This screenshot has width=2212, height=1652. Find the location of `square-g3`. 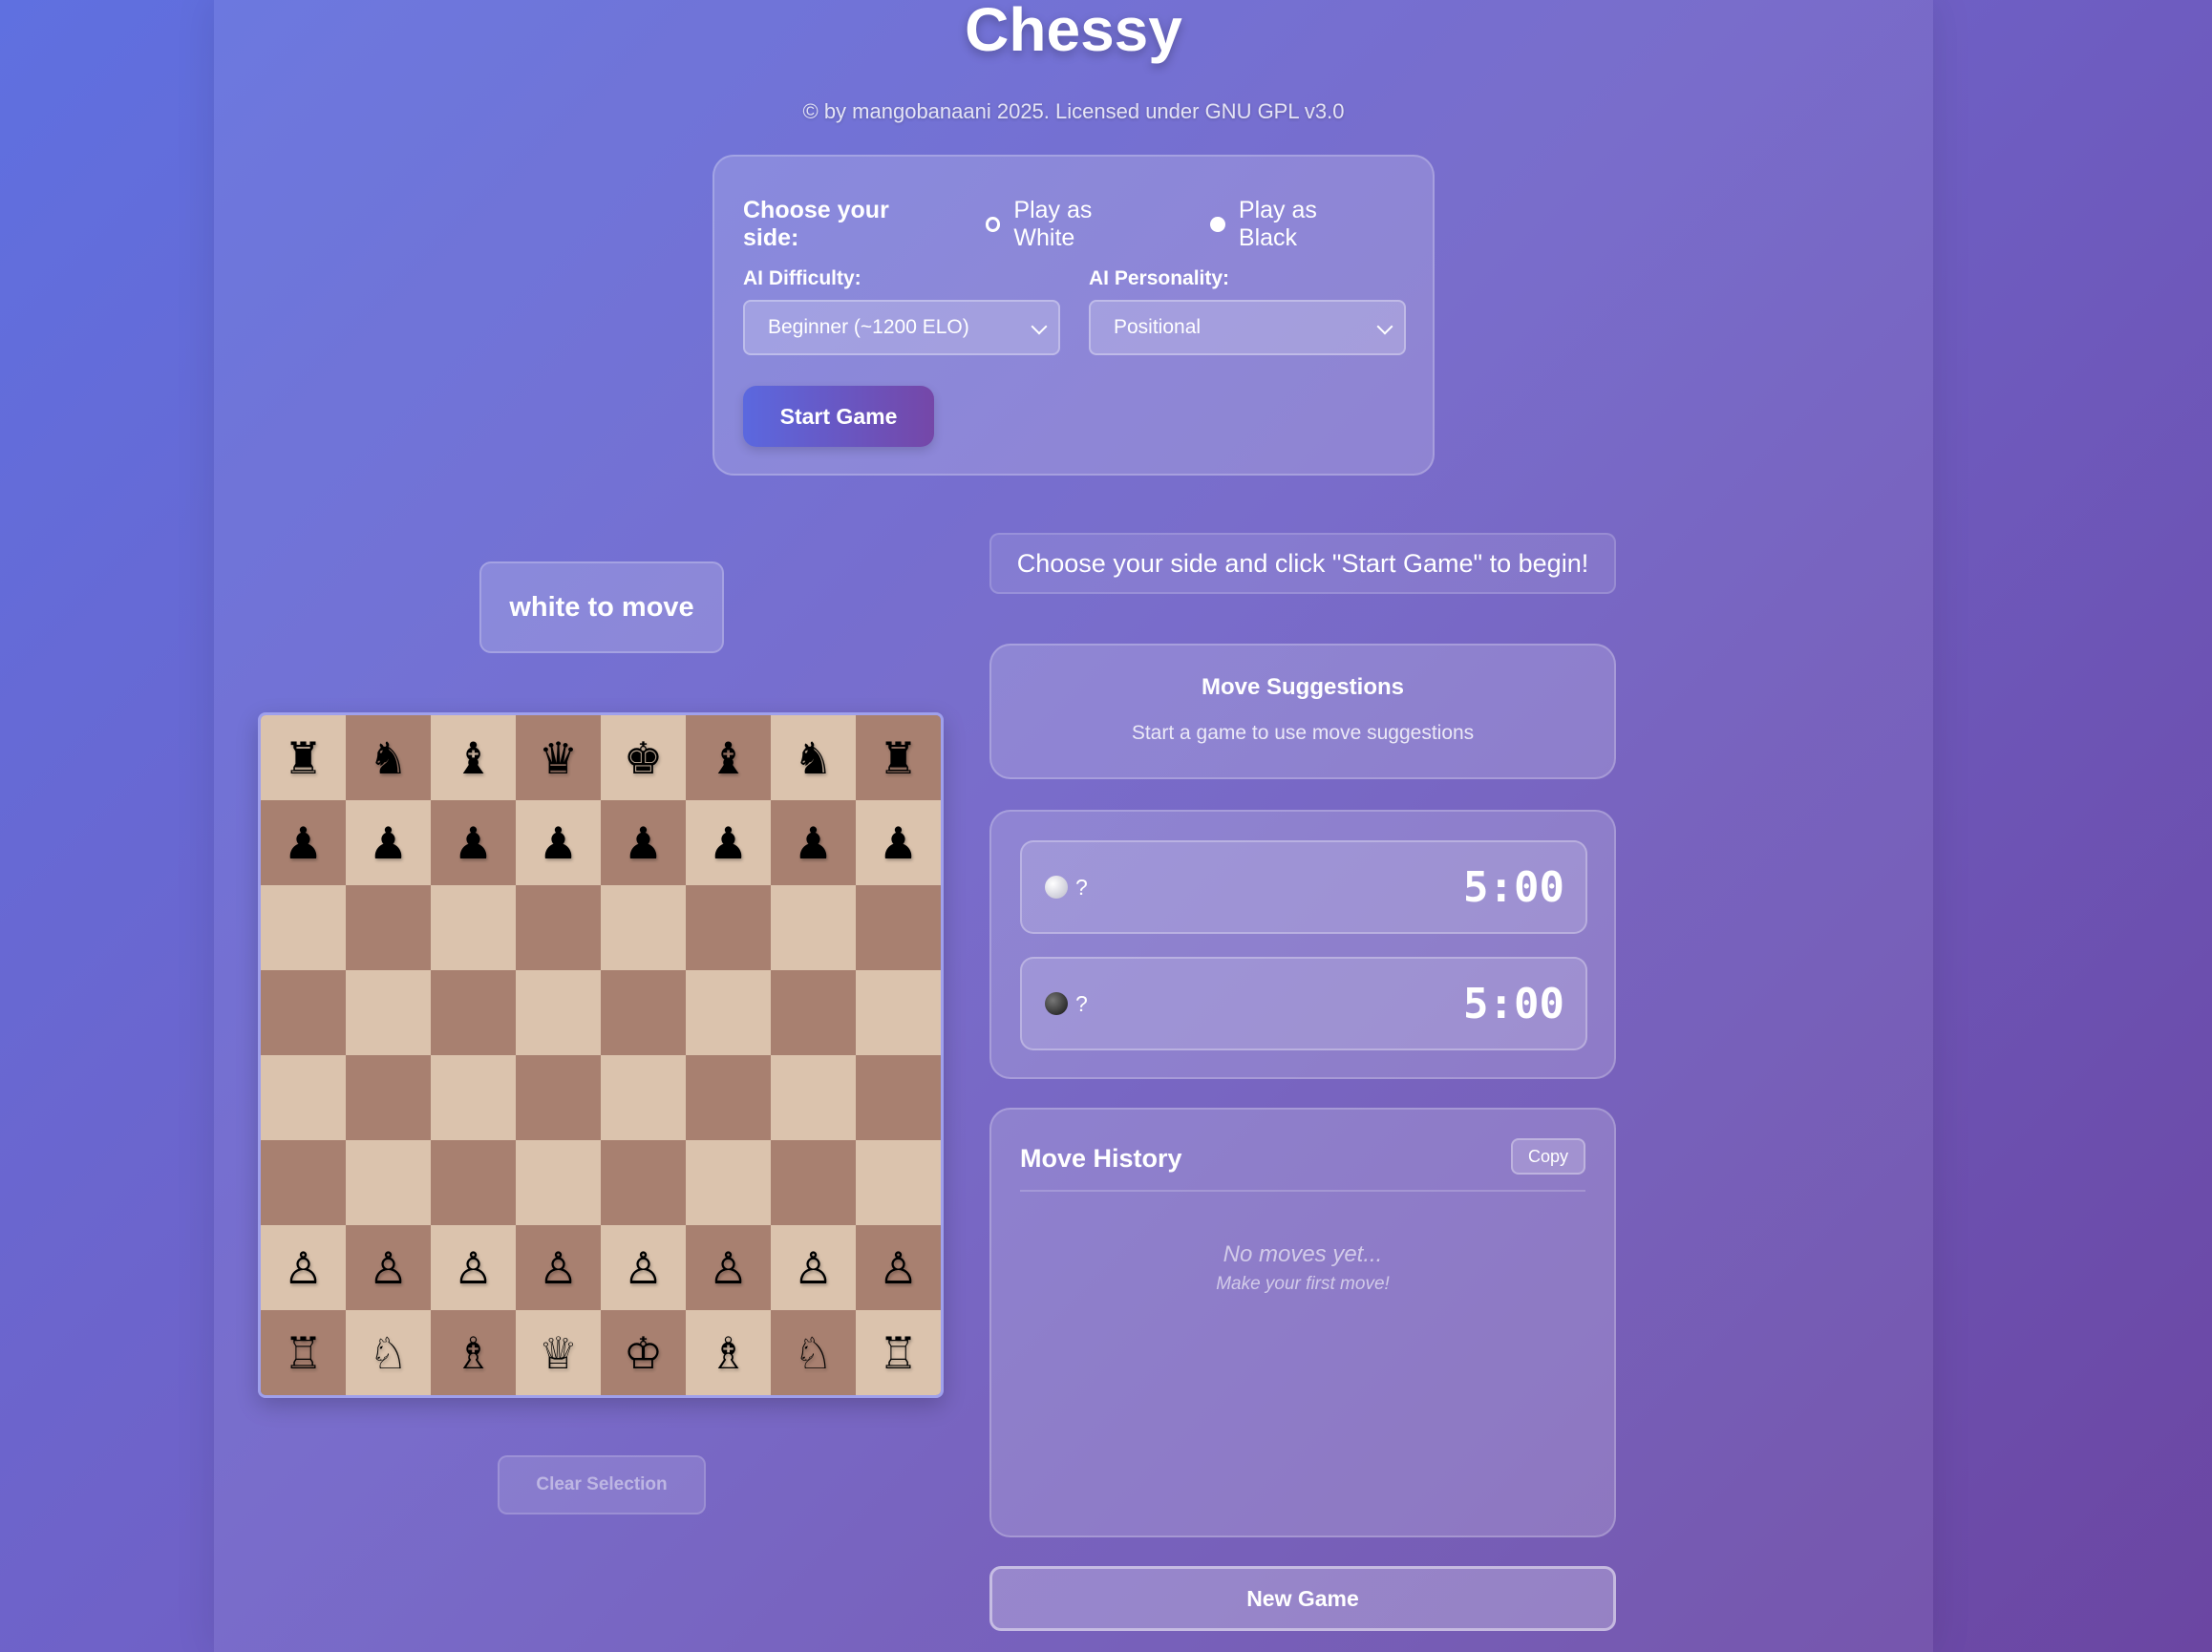

square-g3 is located at coordinates (813, 1182).